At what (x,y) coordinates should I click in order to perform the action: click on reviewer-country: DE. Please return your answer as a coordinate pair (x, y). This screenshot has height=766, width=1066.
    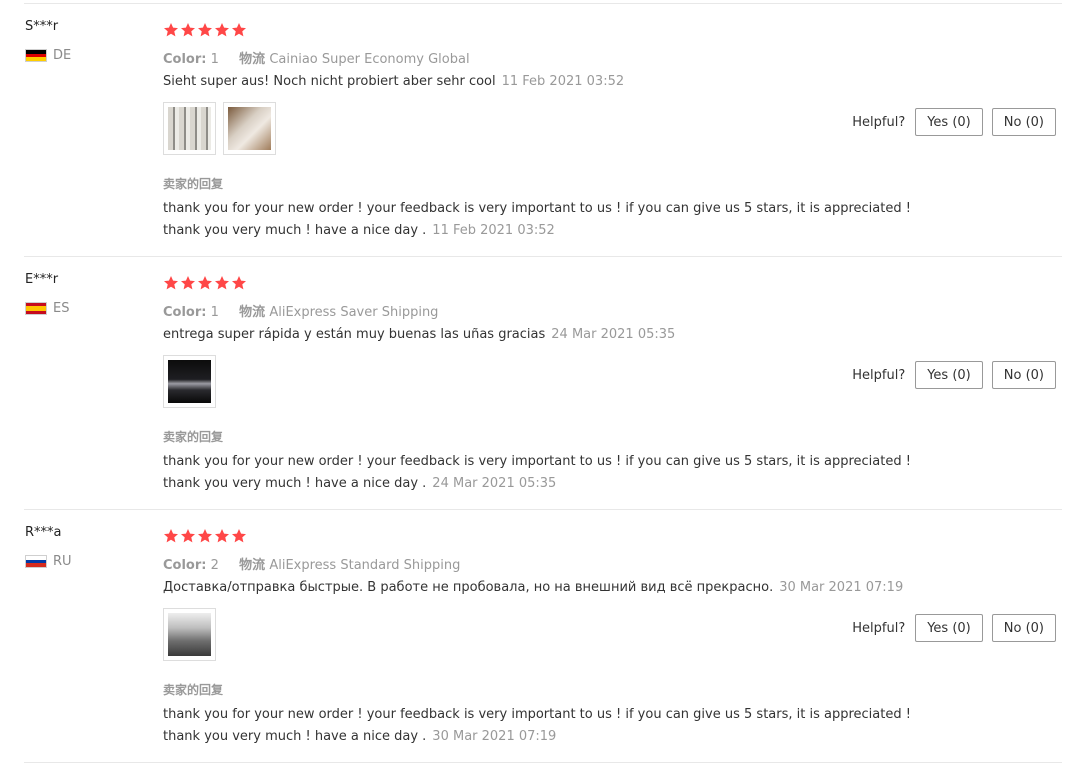
    Looking at the image, I should click on (48, 55).